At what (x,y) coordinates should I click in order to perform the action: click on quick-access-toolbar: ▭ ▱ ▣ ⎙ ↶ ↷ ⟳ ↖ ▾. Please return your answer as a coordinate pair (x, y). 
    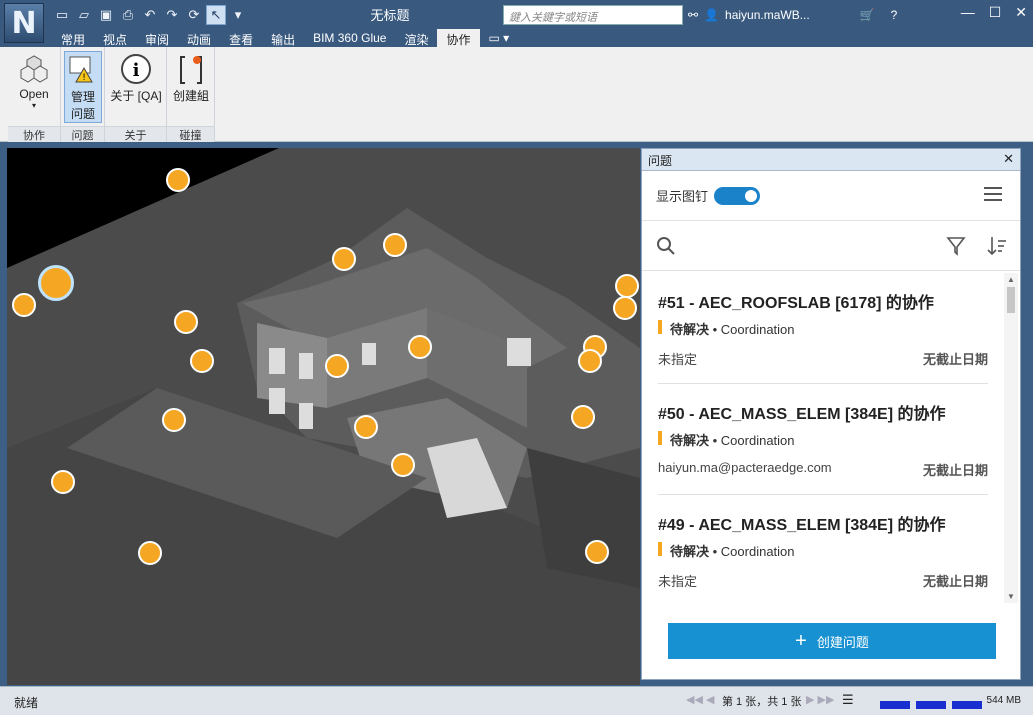
    Looking at the image, I should click on (150, 15).